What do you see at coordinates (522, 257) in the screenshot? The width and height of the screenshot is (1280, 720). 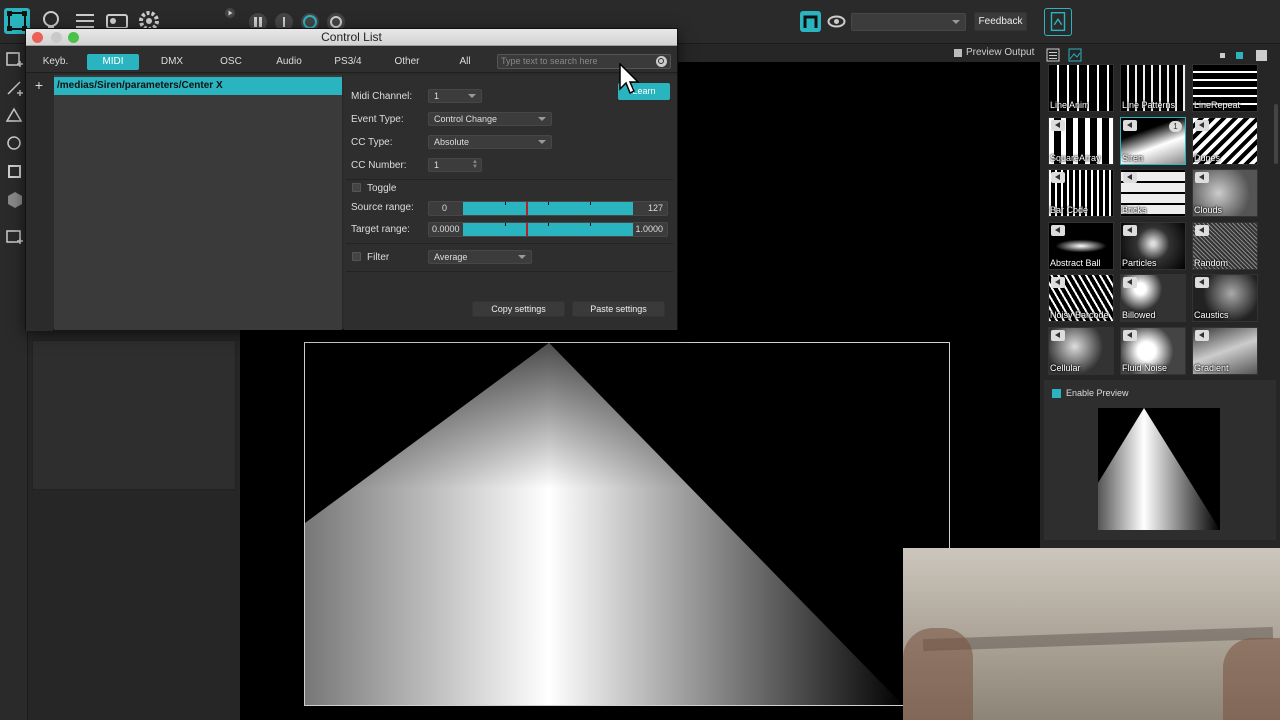 I see `chevron-down-icon` at bounding box center [522, 257].